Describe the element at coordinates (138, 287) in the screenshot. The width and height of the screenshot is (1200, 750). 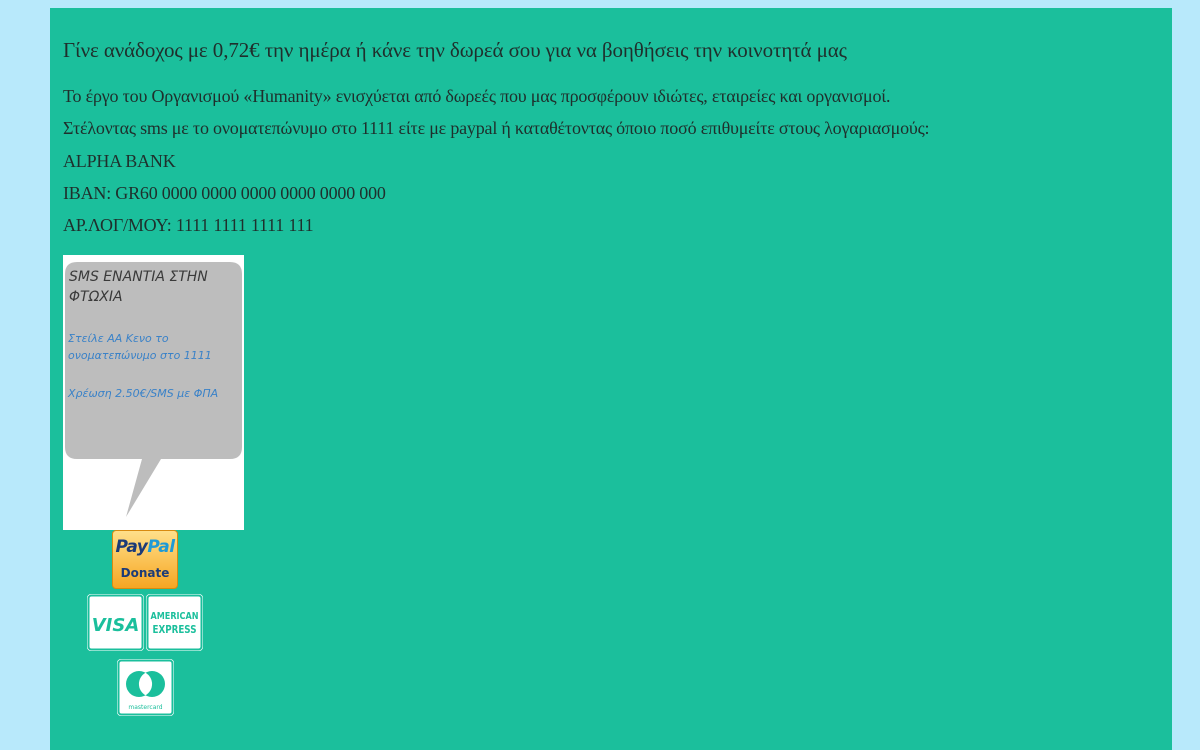
I see `sms-card-title: SMS ΕΝΑΝΤΙΑ ΣΤΗΝ ΦΤΩΧΙΑ` at that location.